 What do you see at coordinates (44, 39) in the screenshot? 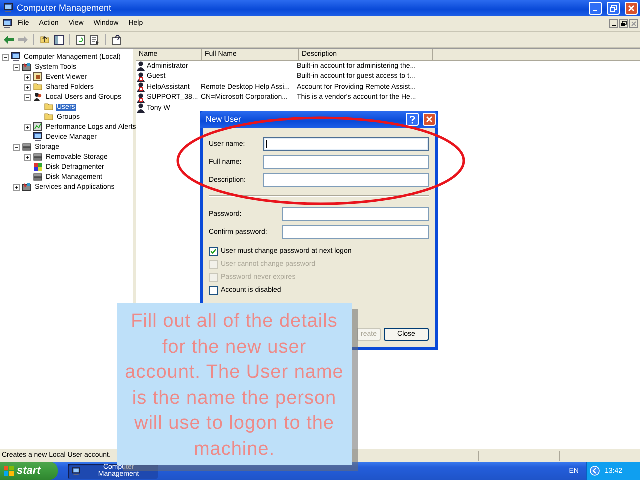
I see `up-folder-icon` at bounding box center [44, 39].